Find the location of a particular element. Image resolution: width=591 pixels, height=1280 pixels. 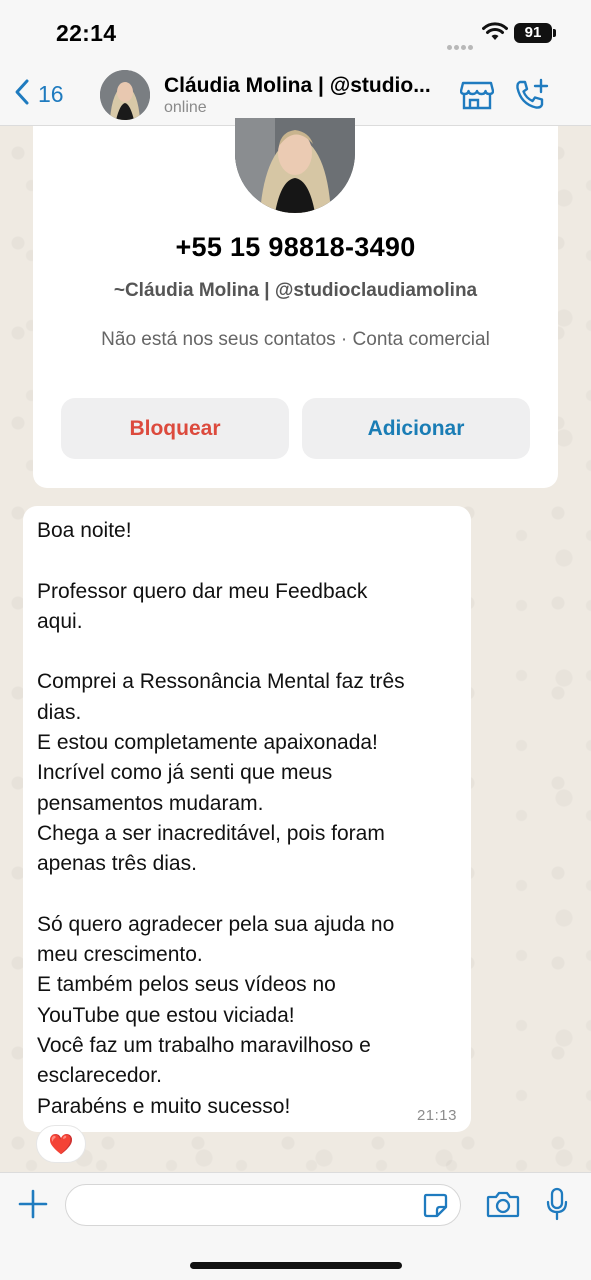

storefront-icon is located at coordinates (477, 97).